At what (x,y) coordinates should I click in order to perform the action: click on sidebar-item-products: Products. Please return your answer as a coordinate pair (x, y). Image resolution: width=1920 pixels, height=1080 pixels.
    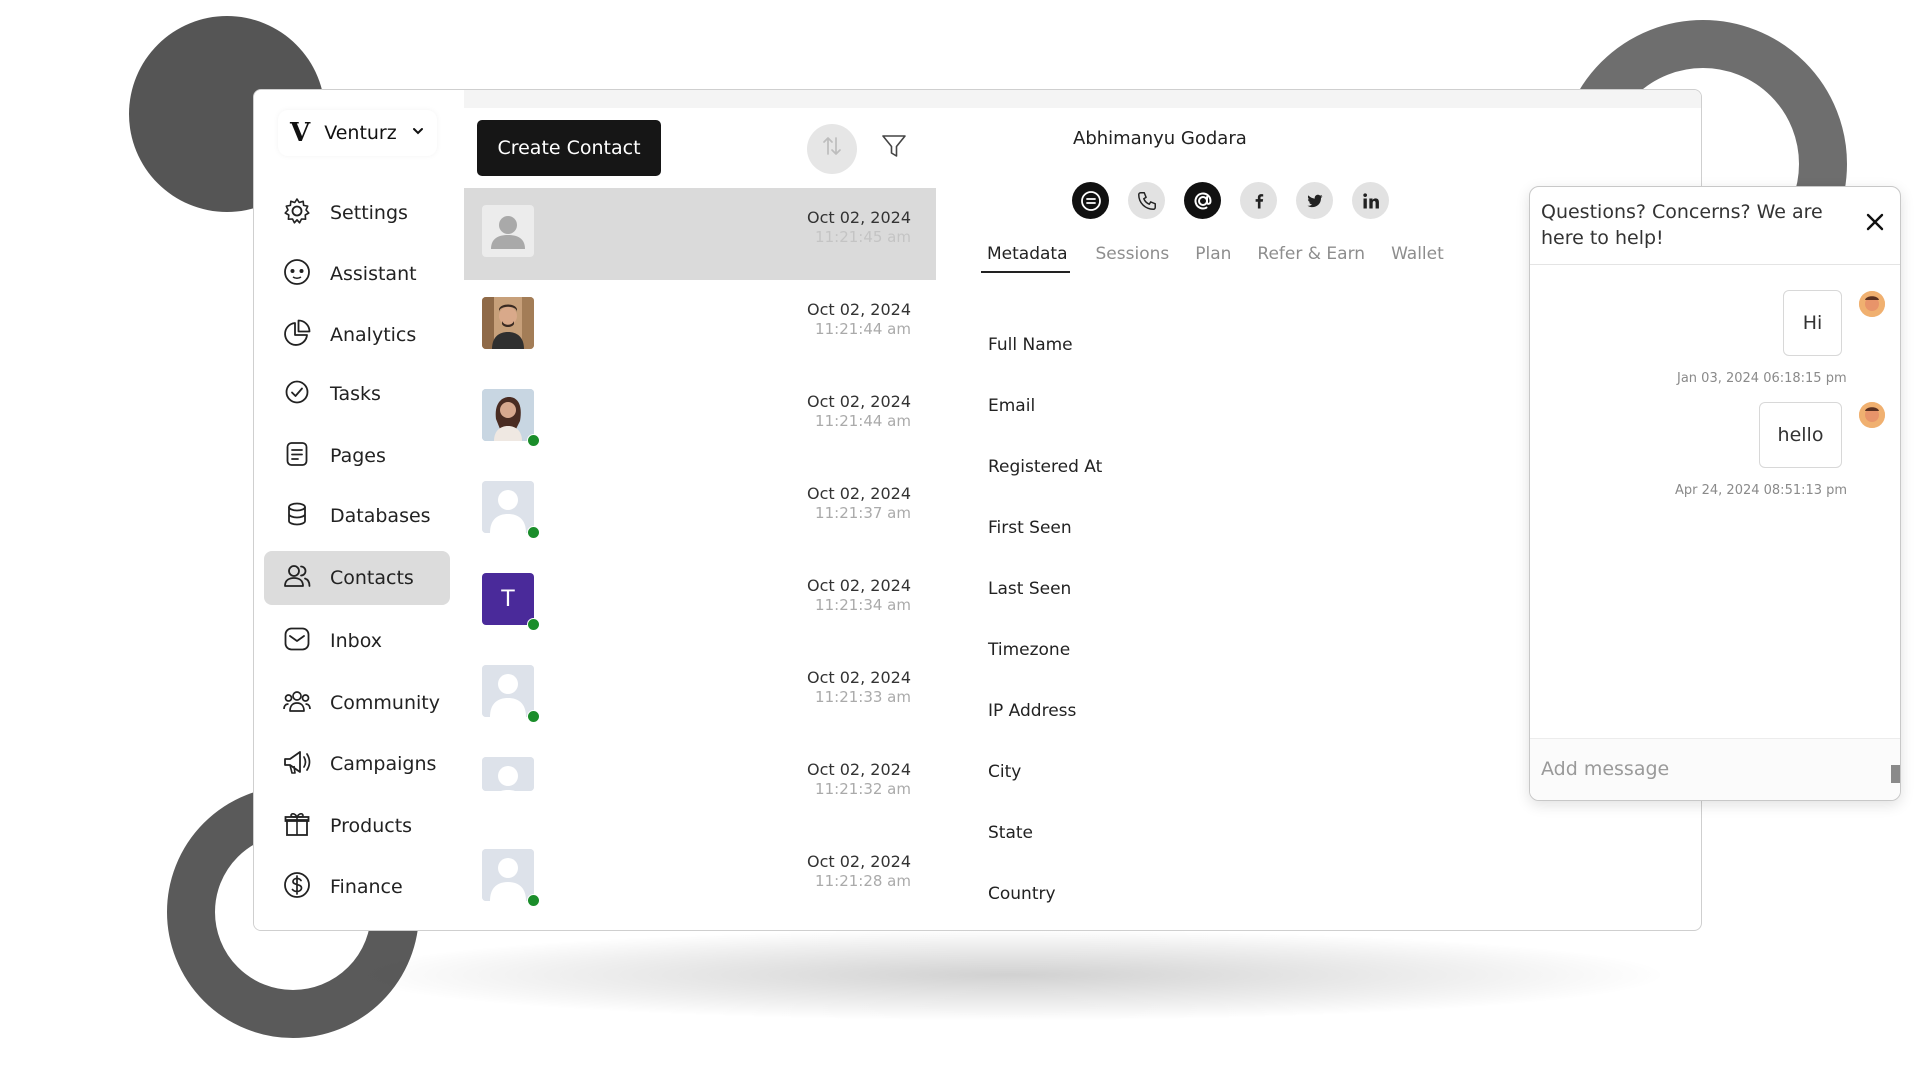
    Looking at the image, I should click on (357, 826).